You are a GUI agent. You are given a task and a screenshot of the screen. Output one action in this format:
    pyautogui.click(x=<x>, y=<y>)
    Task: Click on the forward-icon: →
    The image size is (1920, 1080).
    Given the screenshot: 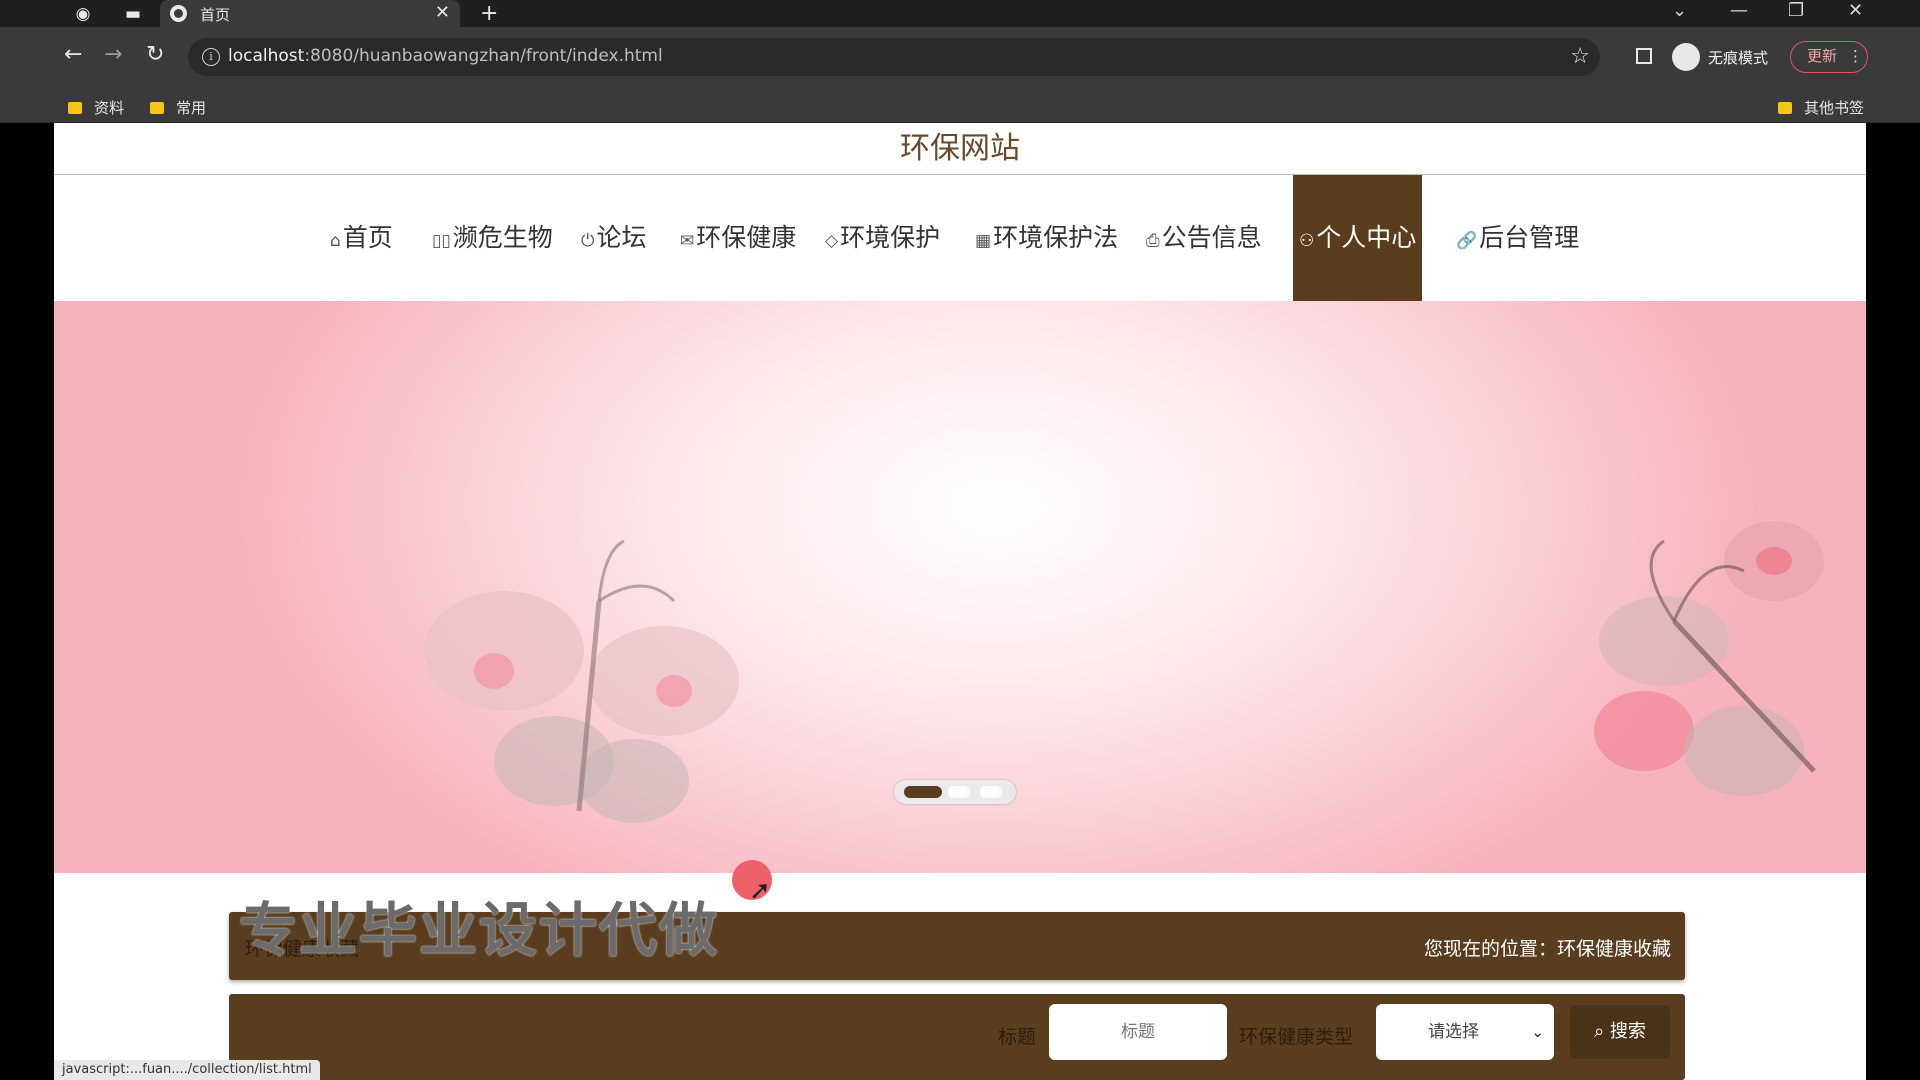 What is the action you would take?
    pyautogui.click(x=113, y=55)
    